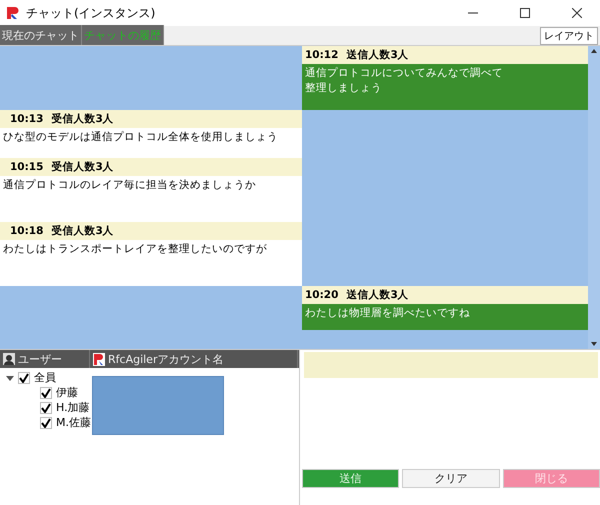  What do you see at coordinates (451, 365) in the screenshot?
I see `message-input` at bounding box center [451, 365].